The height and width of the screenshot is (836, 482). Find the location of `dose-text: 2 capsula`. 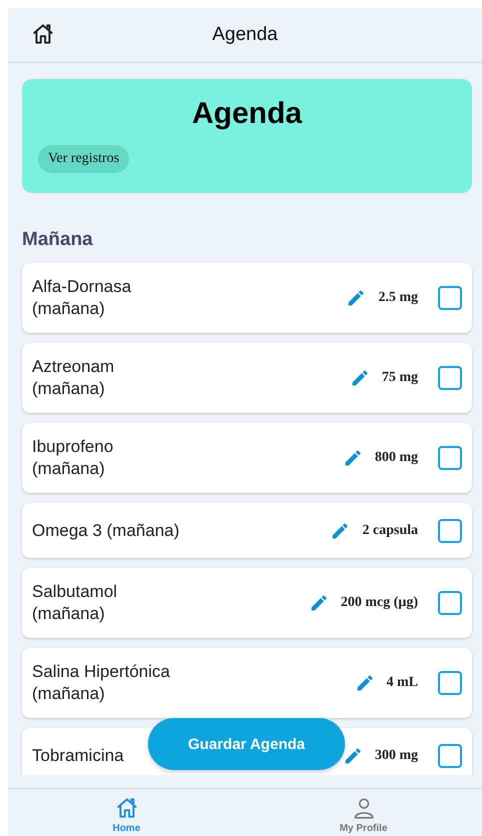

dose-text: 2 capsula is located at coordinates (390, 530).